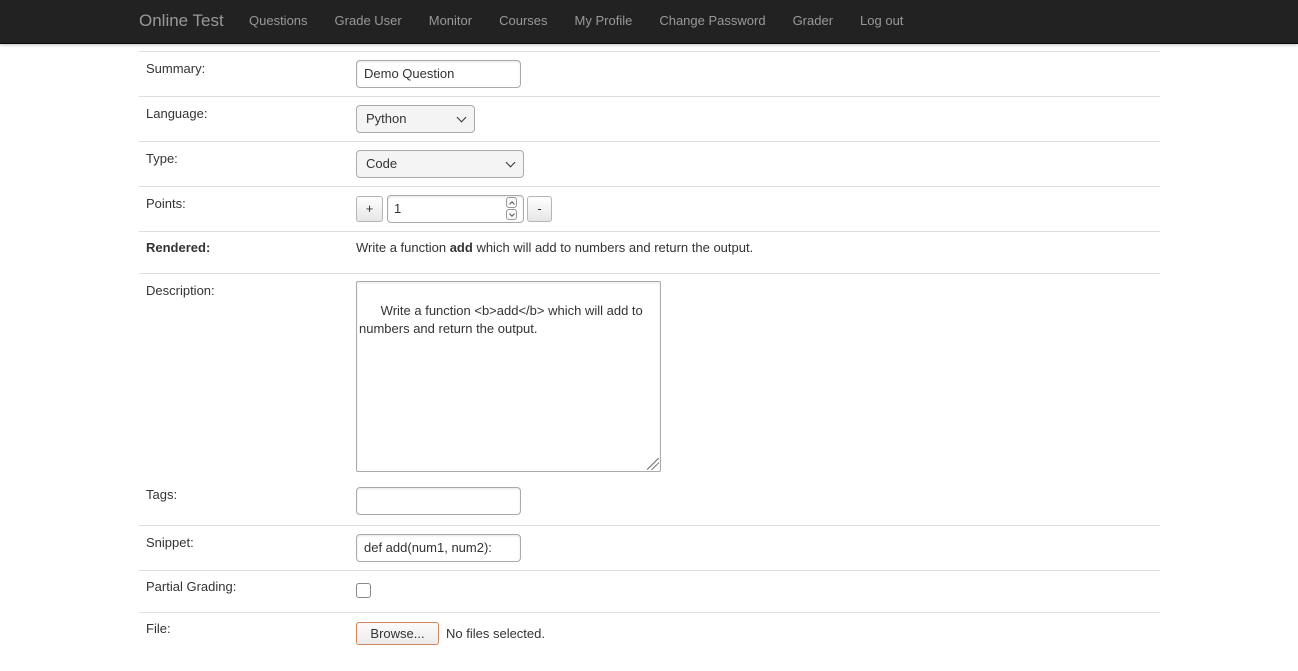 The height and width of the screenshot is (671, 1298). Describe the element at coordinates (511, 214) in the screenshot. I see `spin-down-icon` at that location.